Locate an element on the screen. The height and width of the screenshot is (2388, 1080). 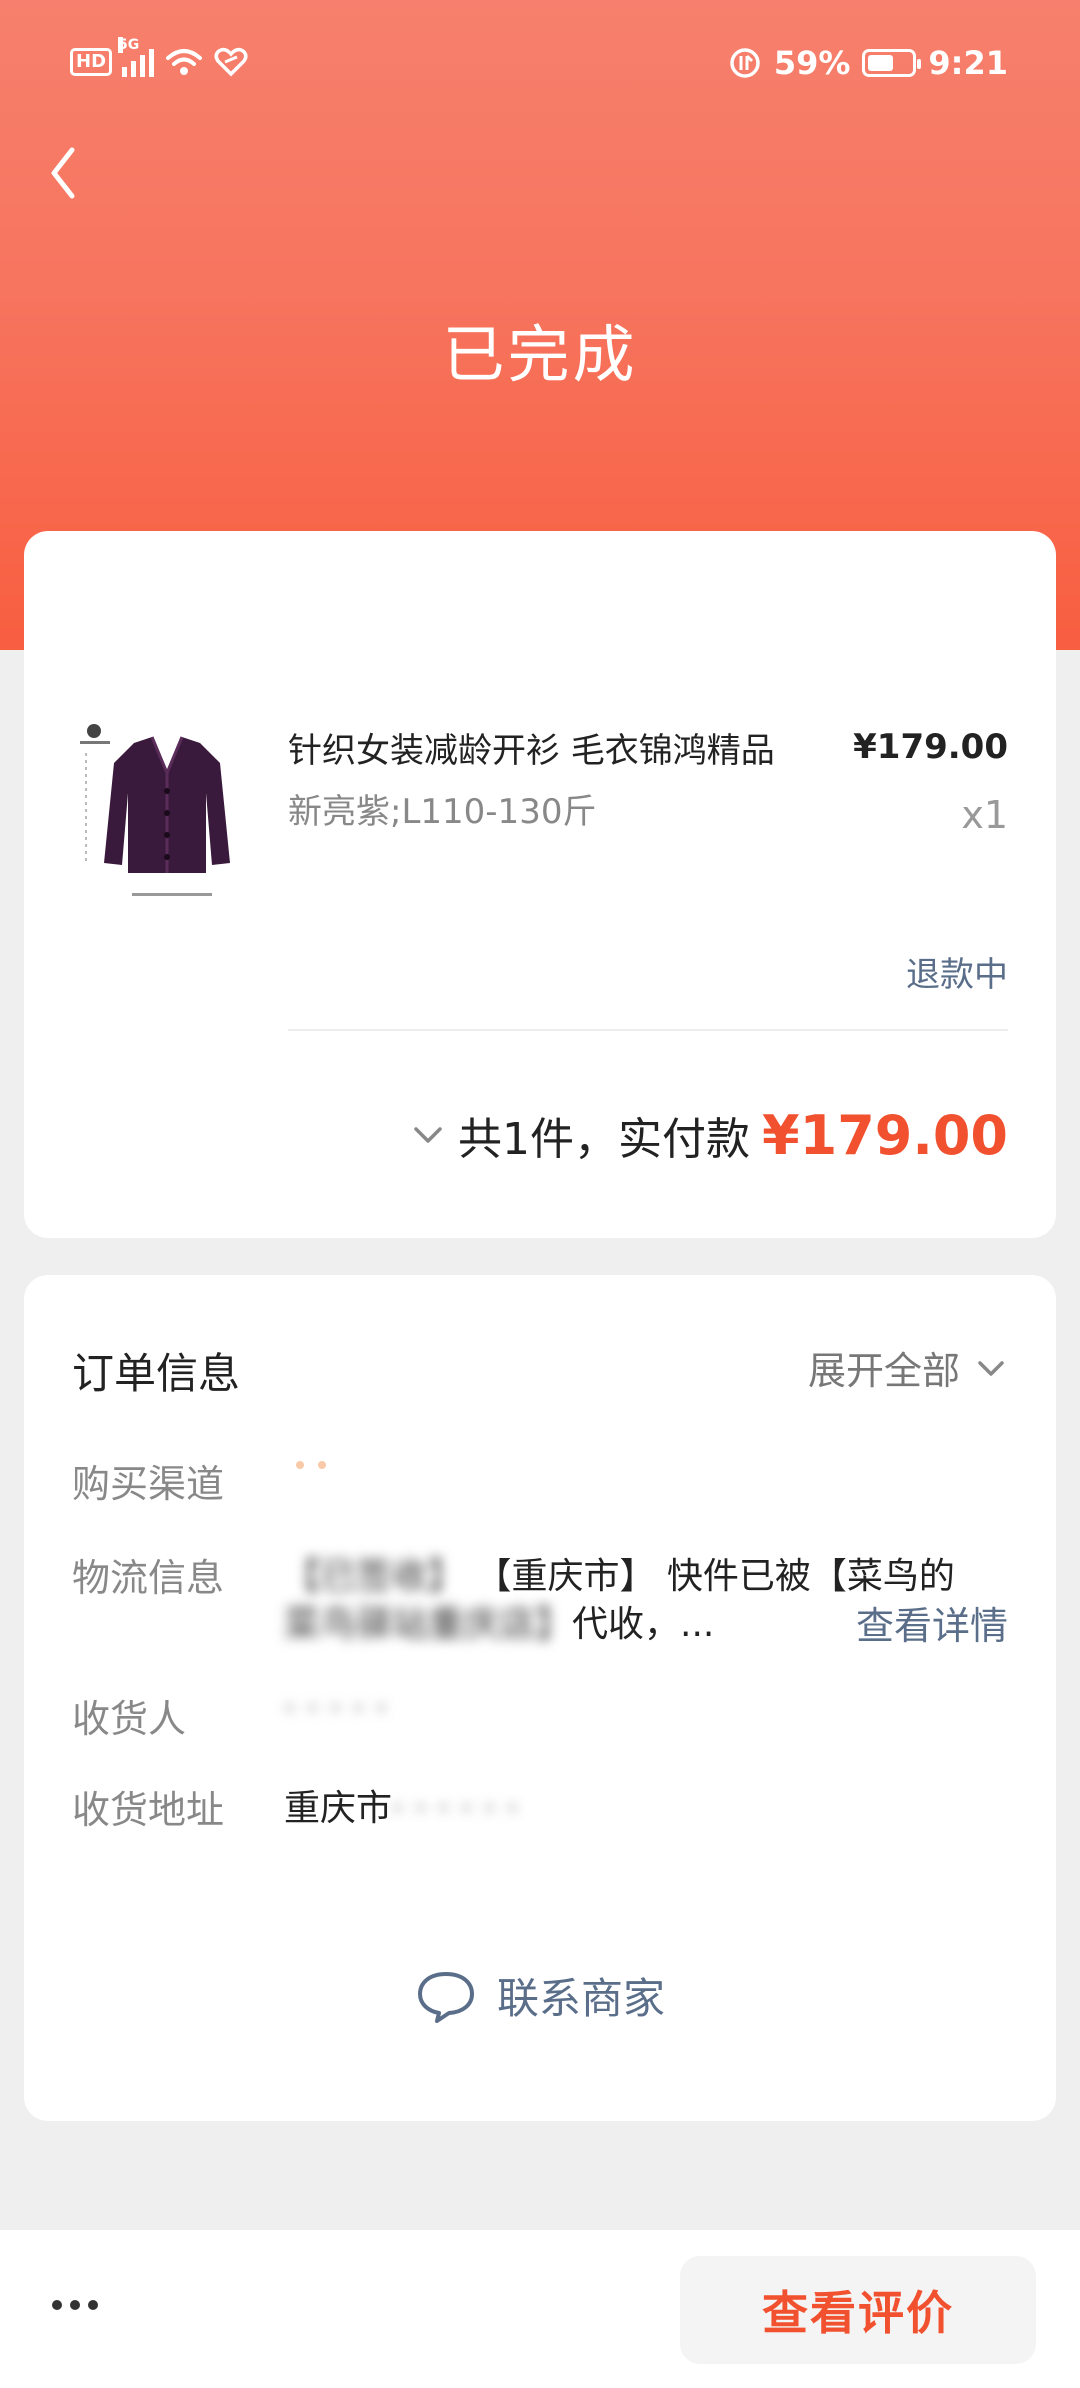
refund-status-link: 退款中 is located at coordinates (957, 971).